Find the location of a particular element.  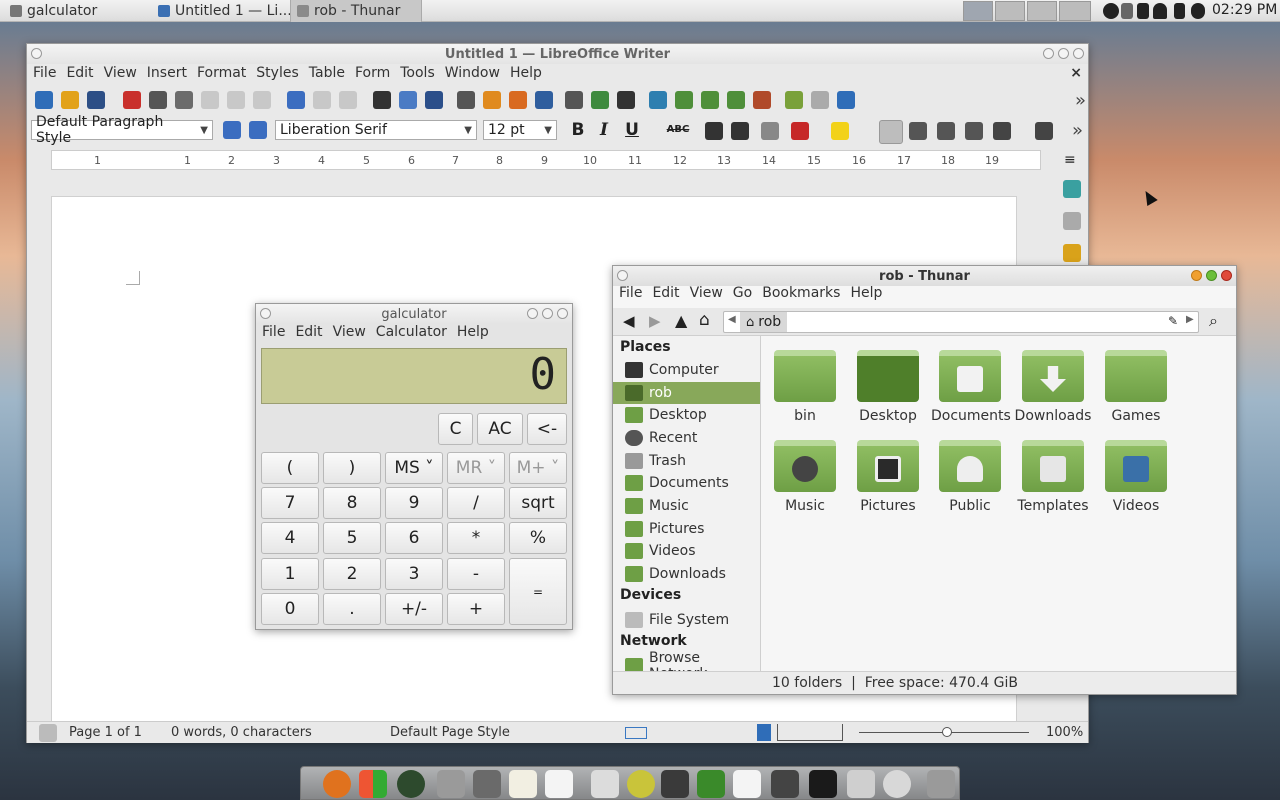

up-icon: ▲ is located at coordinates (681, 320).